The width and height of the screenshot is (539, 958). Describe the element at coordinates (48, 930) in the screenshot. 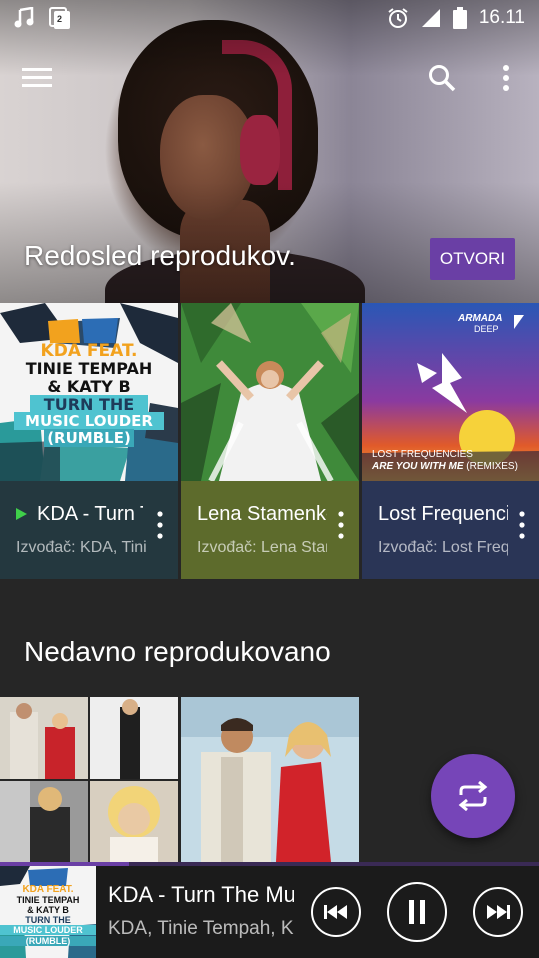

I see `player-art-line-5: MUSIC LOUDER` at that location.